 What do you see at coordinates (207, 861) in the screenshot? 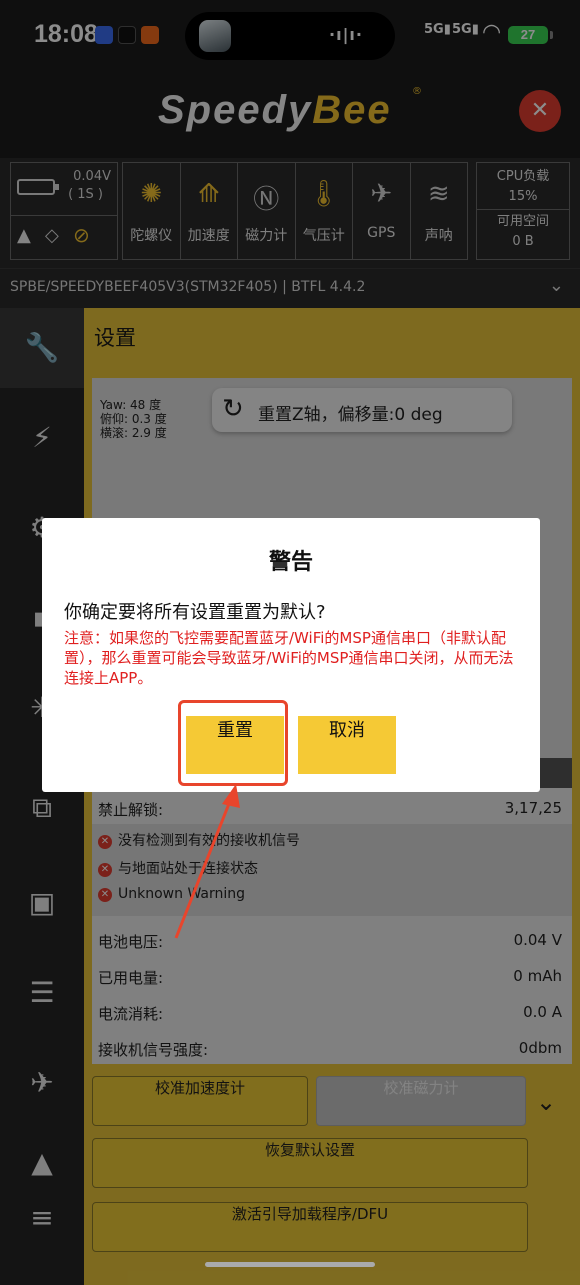
I see `annotation-arrow` at bounding box center [207, 861].